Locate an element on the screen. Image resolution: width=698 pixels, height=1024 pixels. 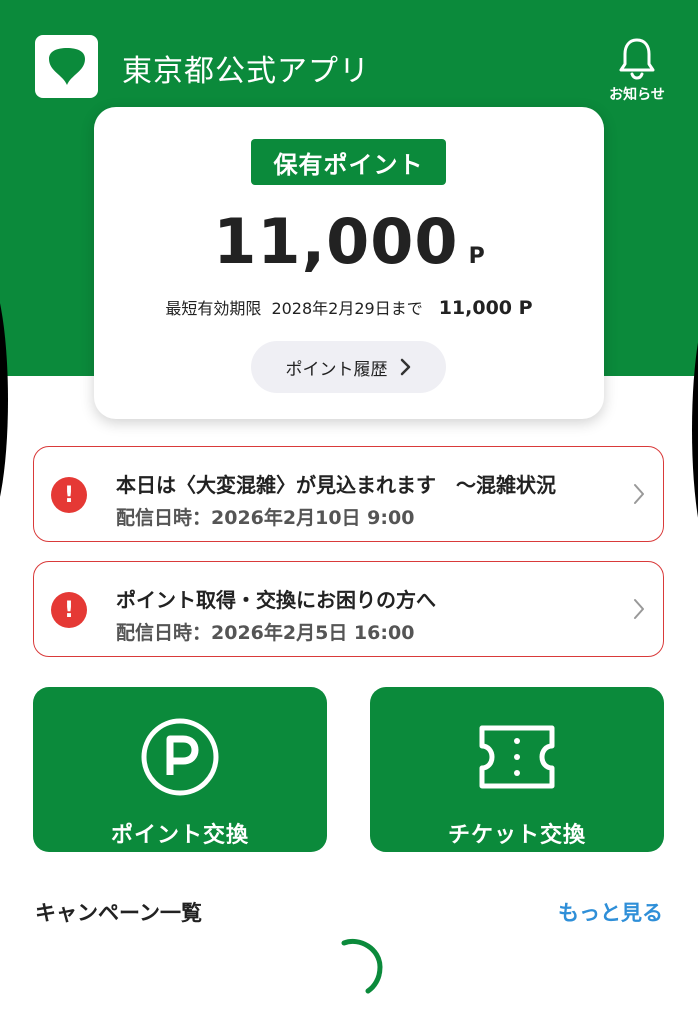
alert-title: 本日は〈大変混雑〉が見込まれます ～混雑状況 is located at coordinates (336, 485).